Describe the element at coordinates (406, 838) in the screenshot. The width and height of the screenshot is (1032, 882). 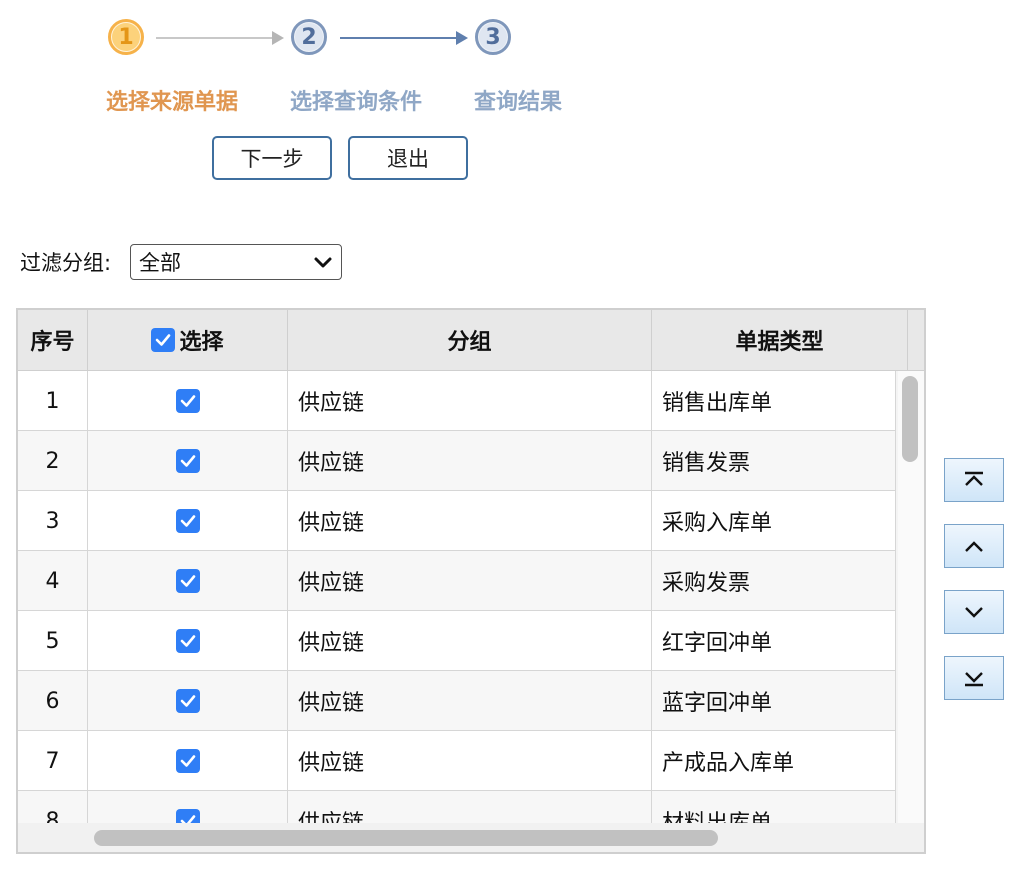
I see `horizontal-scrollbar-thumb` at that location.